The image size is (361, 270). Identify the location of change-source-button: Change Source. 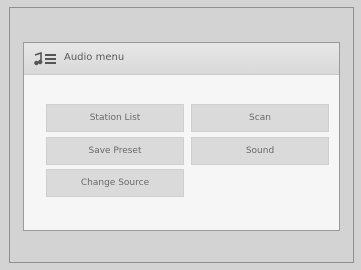
(115, 183).